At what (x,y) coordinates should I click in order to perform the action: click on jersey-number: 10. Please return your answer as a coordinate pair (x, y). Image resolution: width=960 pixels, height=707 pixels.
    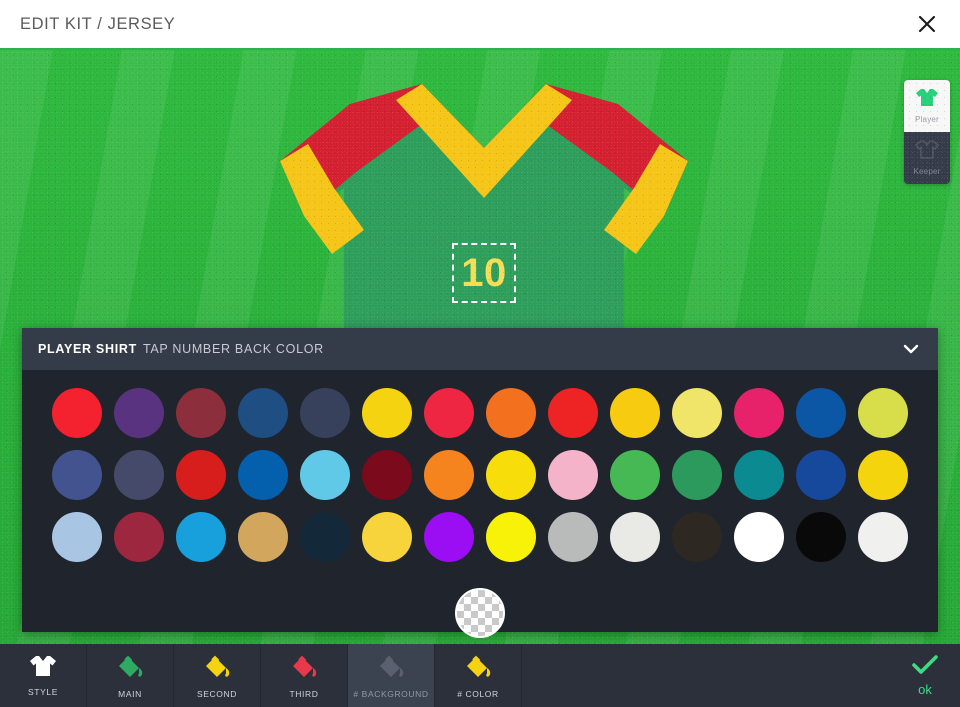
    Looking at the image, I should click on (484, 273).